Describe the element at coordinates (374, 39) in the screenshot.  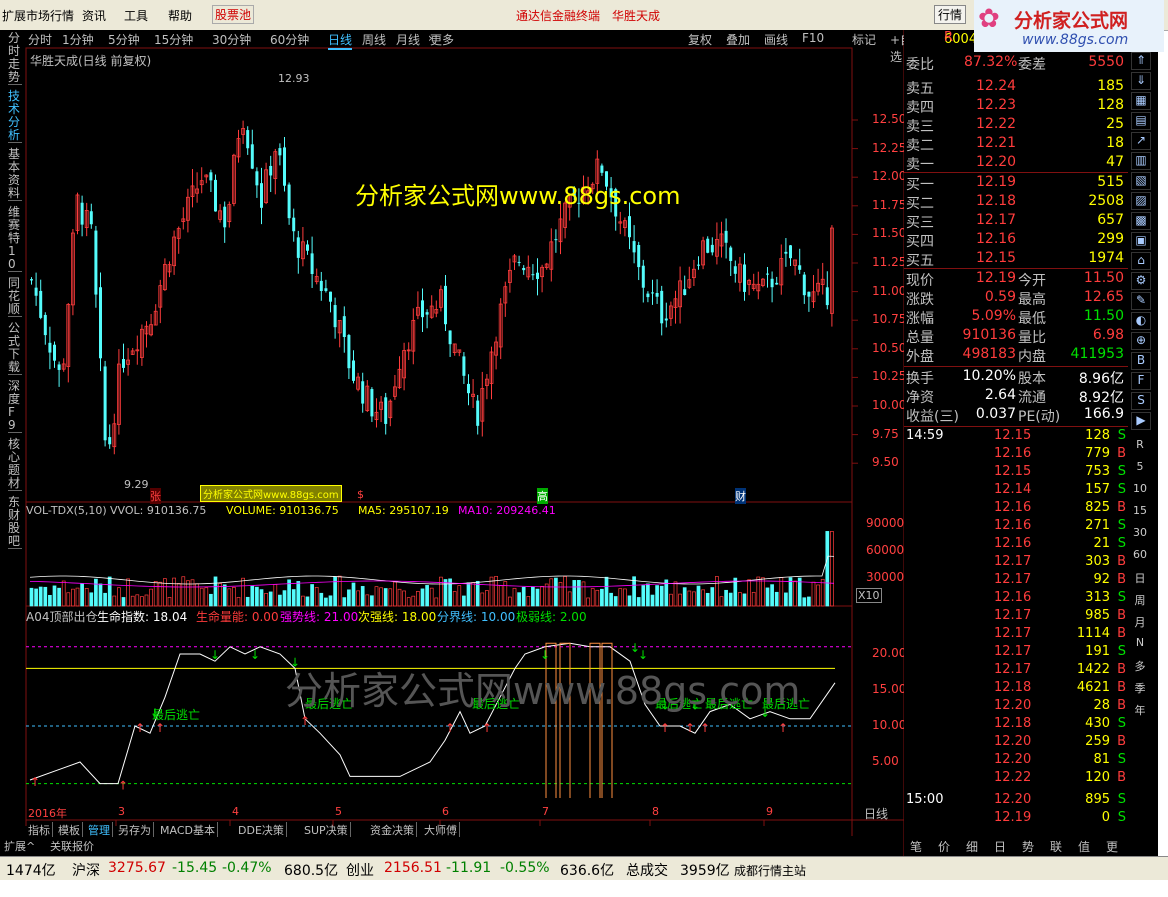
I see `period-tab-7: 周线` at that location.